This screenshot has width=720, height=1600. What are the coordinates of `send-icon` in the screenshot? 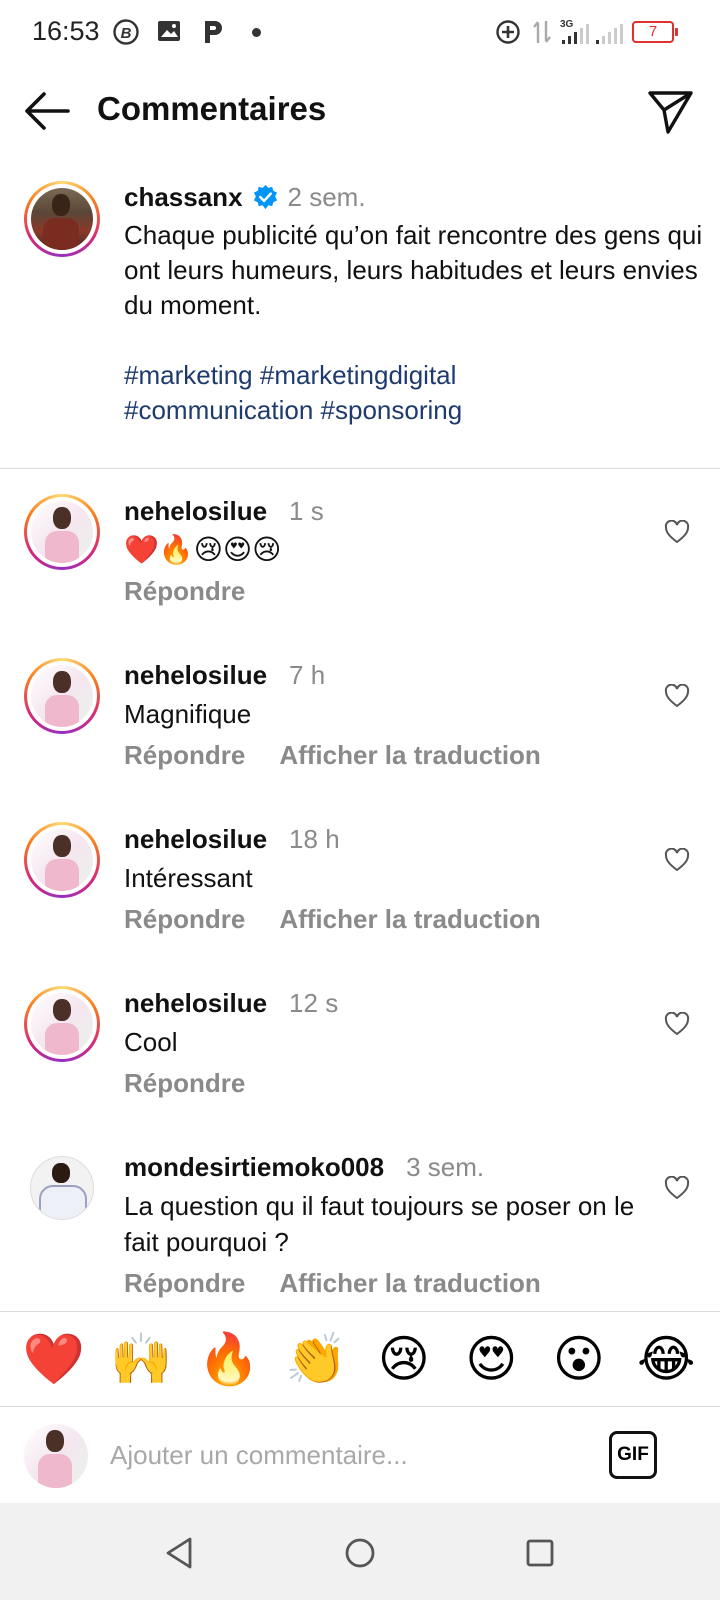 It's located at (670, 112).